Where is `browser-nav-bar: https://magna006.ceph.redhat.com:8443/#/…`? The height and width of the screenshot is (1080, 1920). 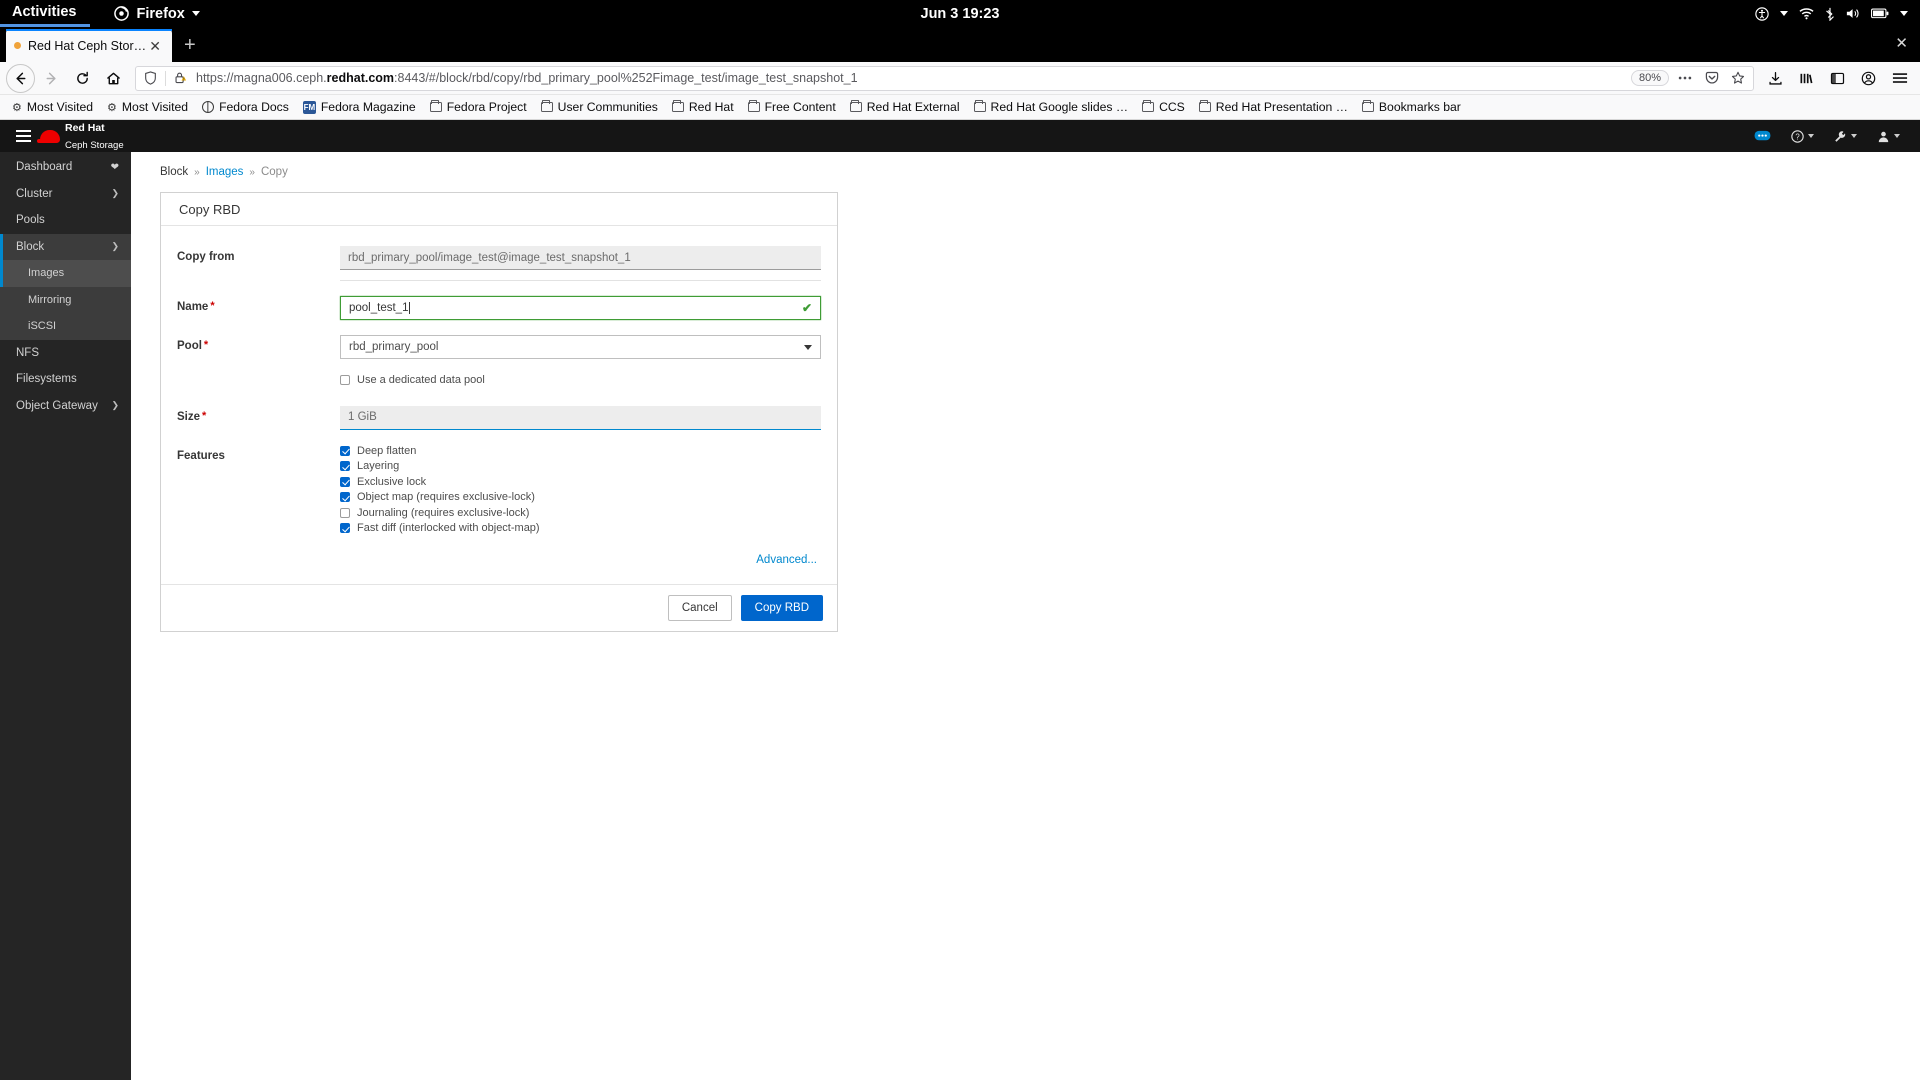 browser-nav-bar: https://magna006.ceph.redhat.com:8443/#/… is located at coordinates (960, 78).